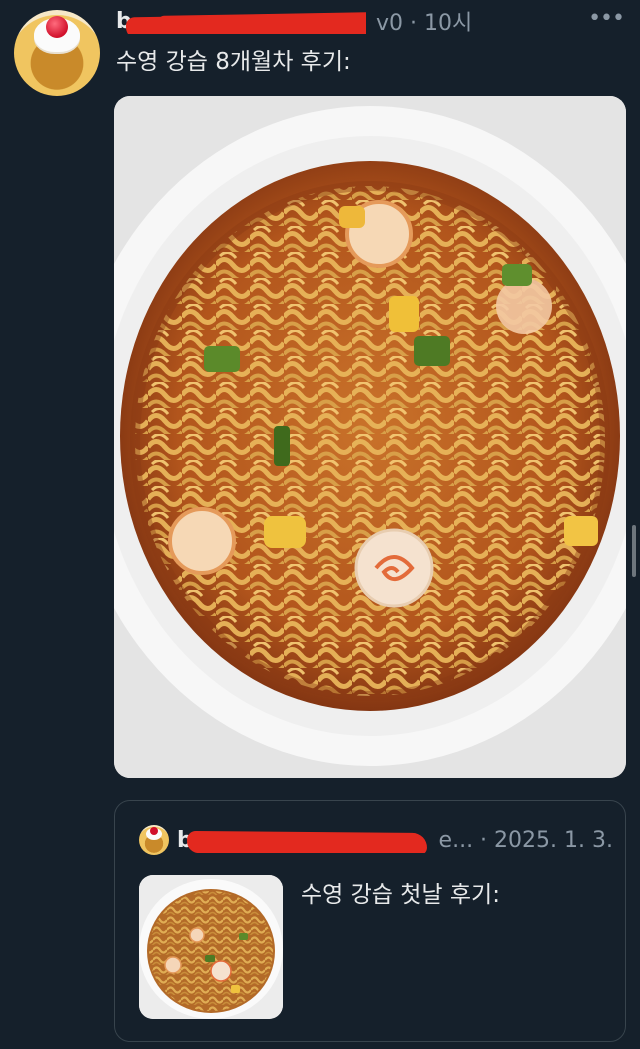  Describe the element at coordinates (400, 895) in the screenshot. I see `quote-text: 수영 강습 첫날 후기:` at that location.